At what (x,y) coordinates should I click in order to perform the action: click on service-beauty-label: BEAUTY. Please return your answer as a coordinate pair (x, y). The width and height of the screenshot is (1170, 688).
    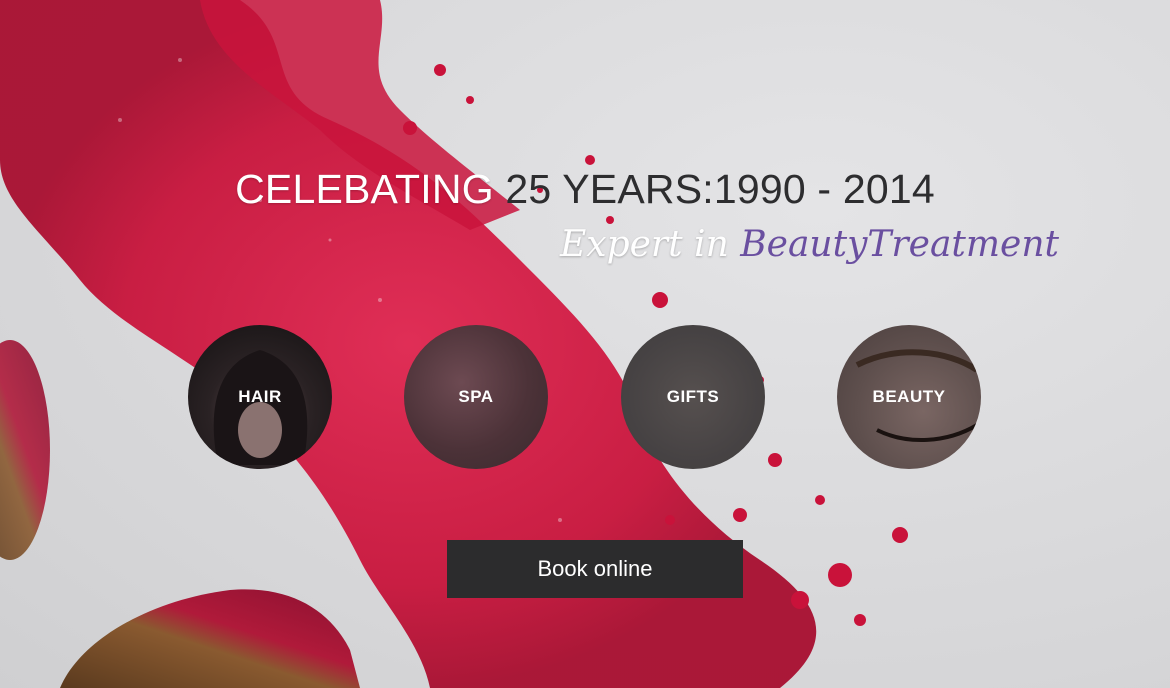
    Looking at the image, I should click on (909, 396).